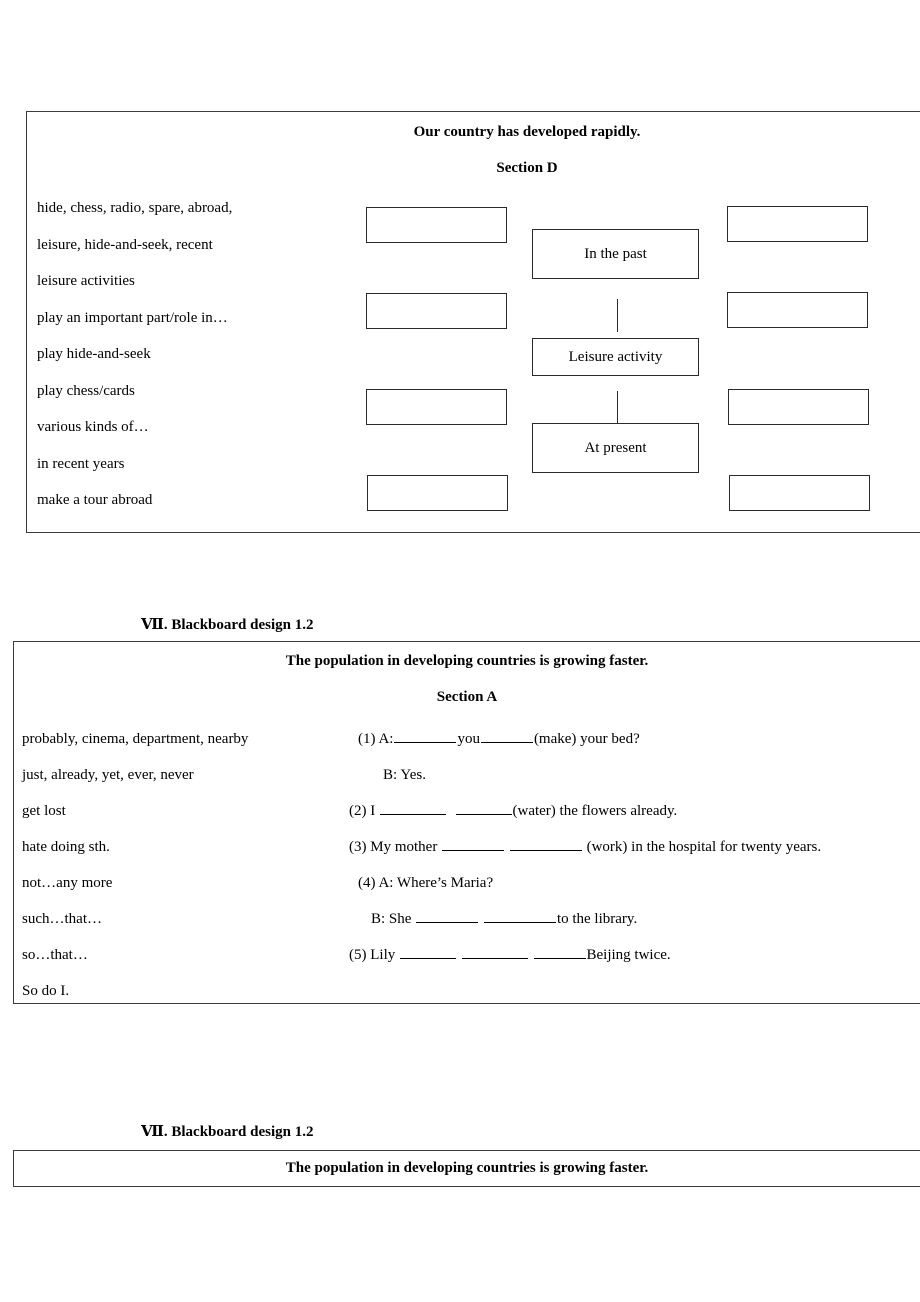 This screenshot has height=1302, width=920. I want to click on exercise-item-5: (5) Lily Beijing twice., so click(634, 955).